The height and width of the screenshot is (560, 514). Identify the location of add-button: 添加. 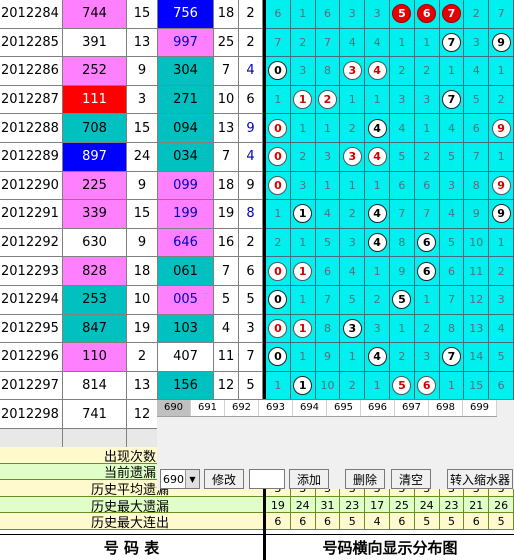
(309, 479).